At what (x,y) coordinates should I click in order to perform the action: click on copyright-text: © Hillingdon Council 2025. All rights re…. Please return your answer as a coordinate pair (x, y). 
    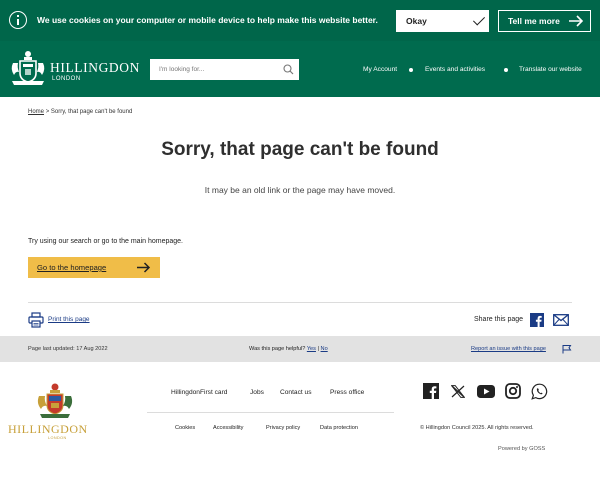
    Looking at the image, I should click on (477, 428).